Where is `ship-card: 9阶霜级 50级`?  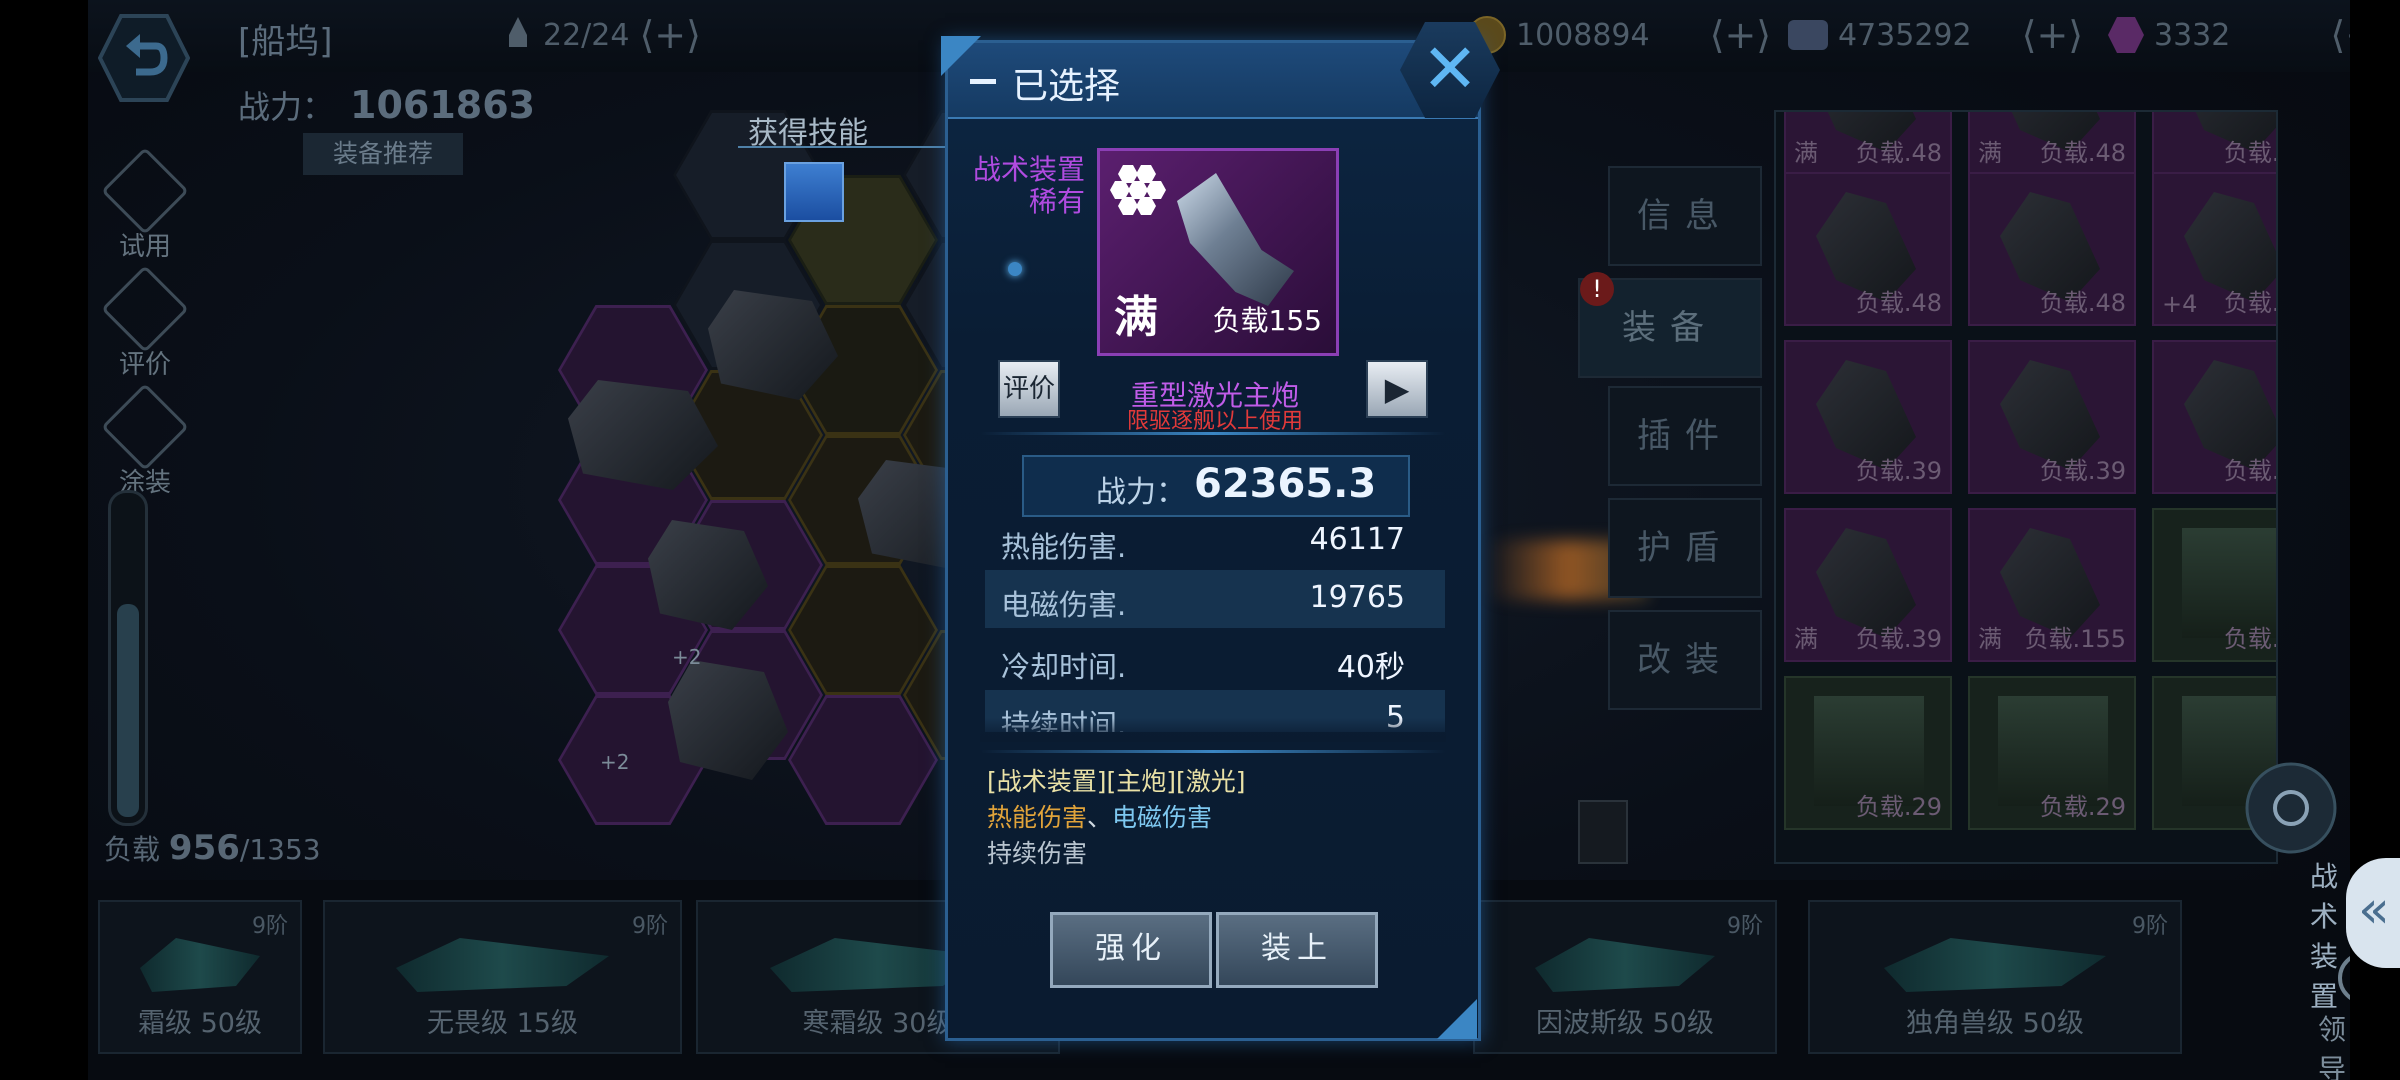
ship-card: 9阶霜级 50级 is located at coordinates (200, 977).